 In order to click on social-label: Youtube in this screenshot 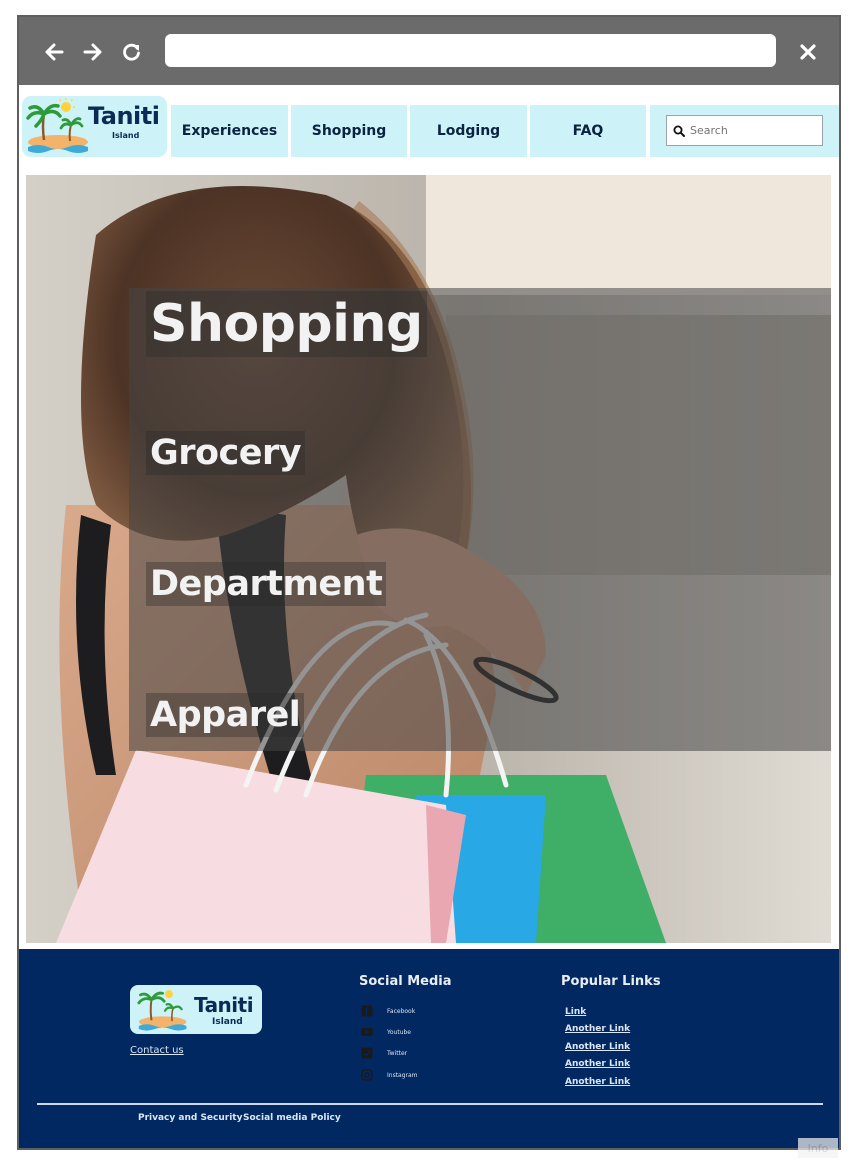, I will do `click(399, 1032)`.